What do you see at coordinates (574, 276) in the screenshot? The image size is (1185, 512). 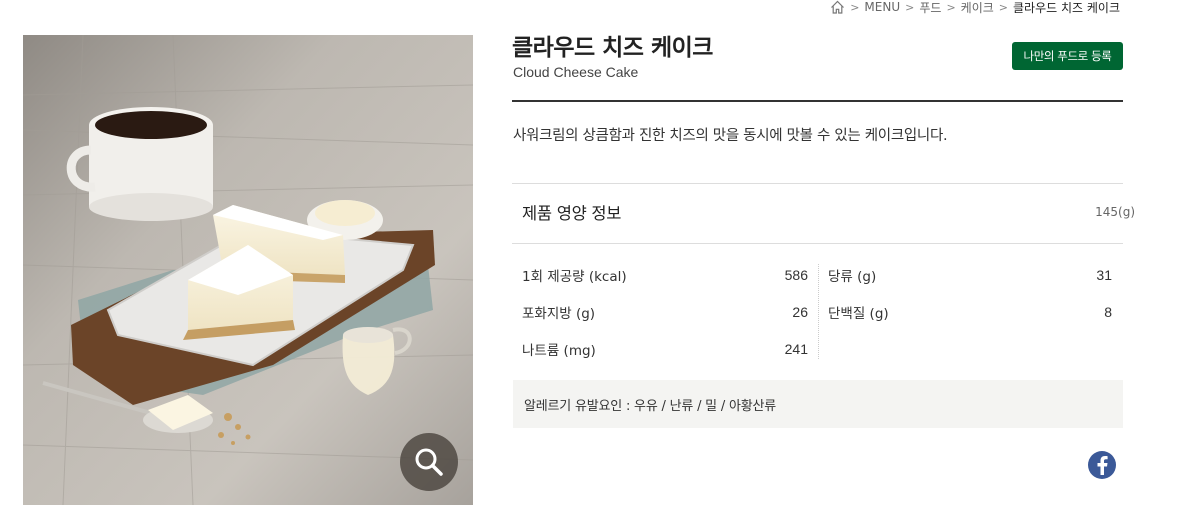 I see `nutrition-label: 1회 제공량 (kcal)` at bounding box center [574, 276].